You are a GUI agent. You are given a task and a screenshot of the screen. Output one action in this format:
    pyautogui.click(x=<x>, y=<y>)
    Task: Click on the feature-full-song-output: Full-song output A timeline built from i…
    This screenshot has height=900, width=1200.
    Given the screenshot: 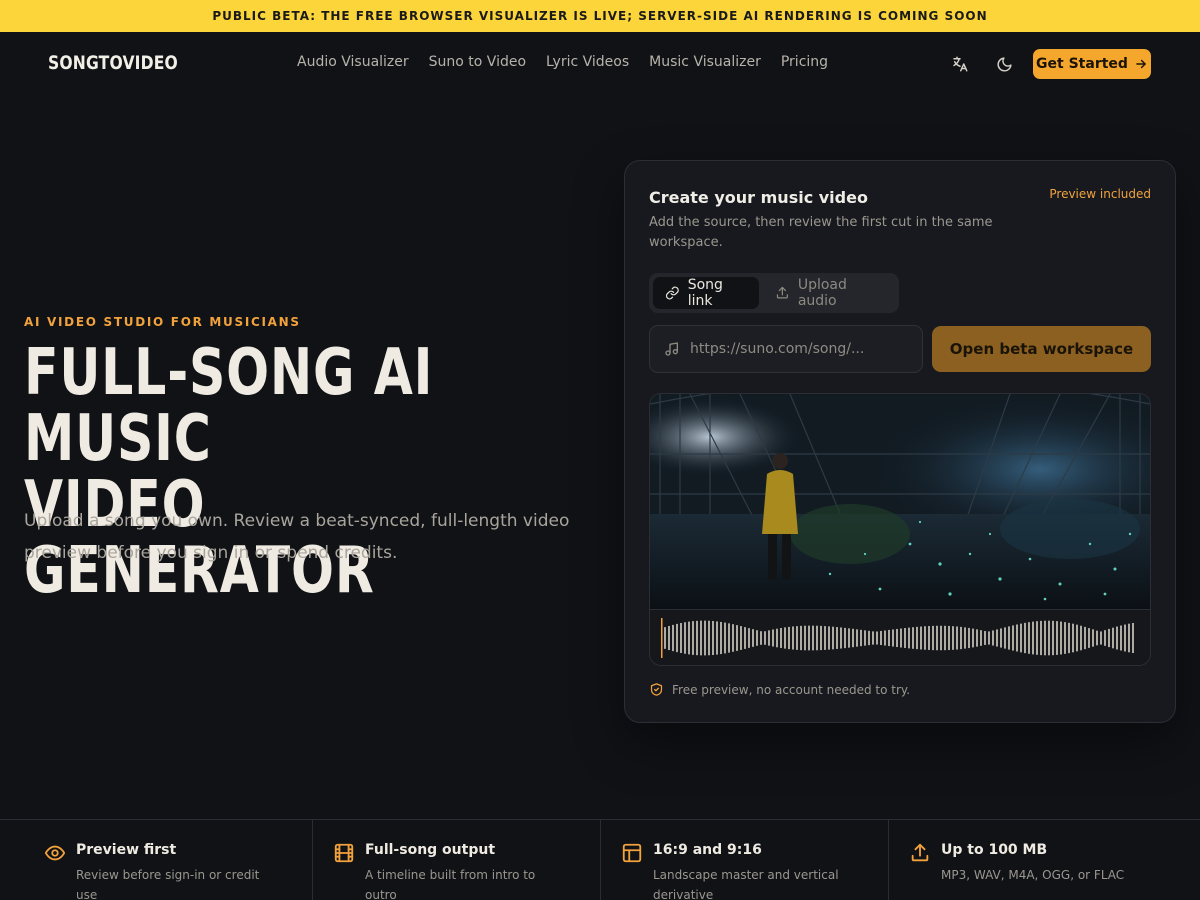 What is the action you would take?
    pyautogui.click(x=457, y=860)
    